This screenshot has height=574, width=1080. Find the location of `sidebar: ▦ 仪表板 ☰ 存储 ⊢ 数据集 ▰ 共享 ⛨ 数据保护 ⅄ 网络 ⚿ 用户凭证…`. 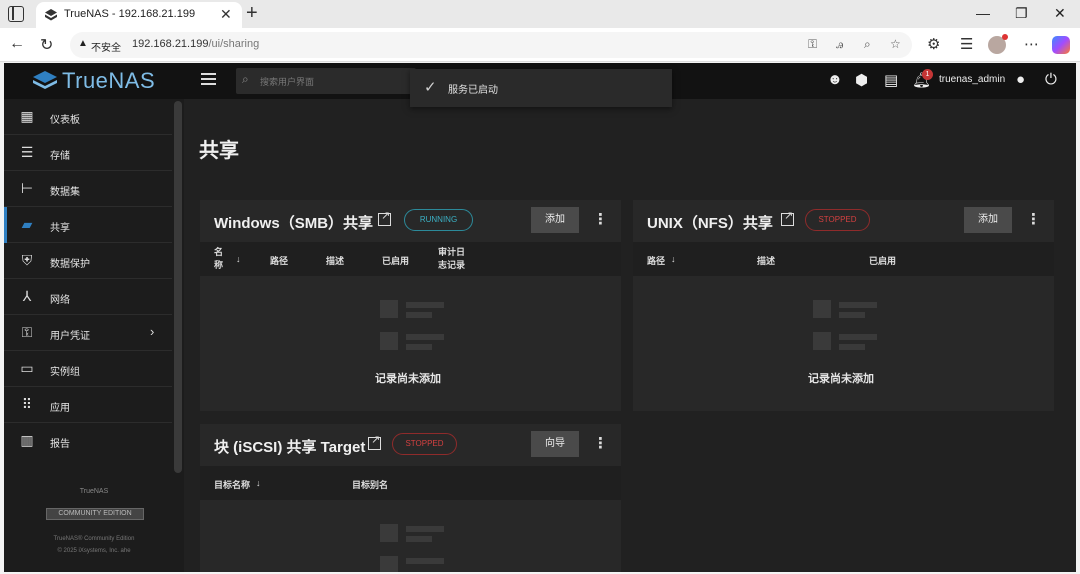

sidebar: ▦ 仪表板 ☰ 存储 ⊢ 数据集 ▰ 共享 ⛨ 数据保护 ⅄ 网络 ⚿ 用户凭证… is located at coordinates (94, 335).